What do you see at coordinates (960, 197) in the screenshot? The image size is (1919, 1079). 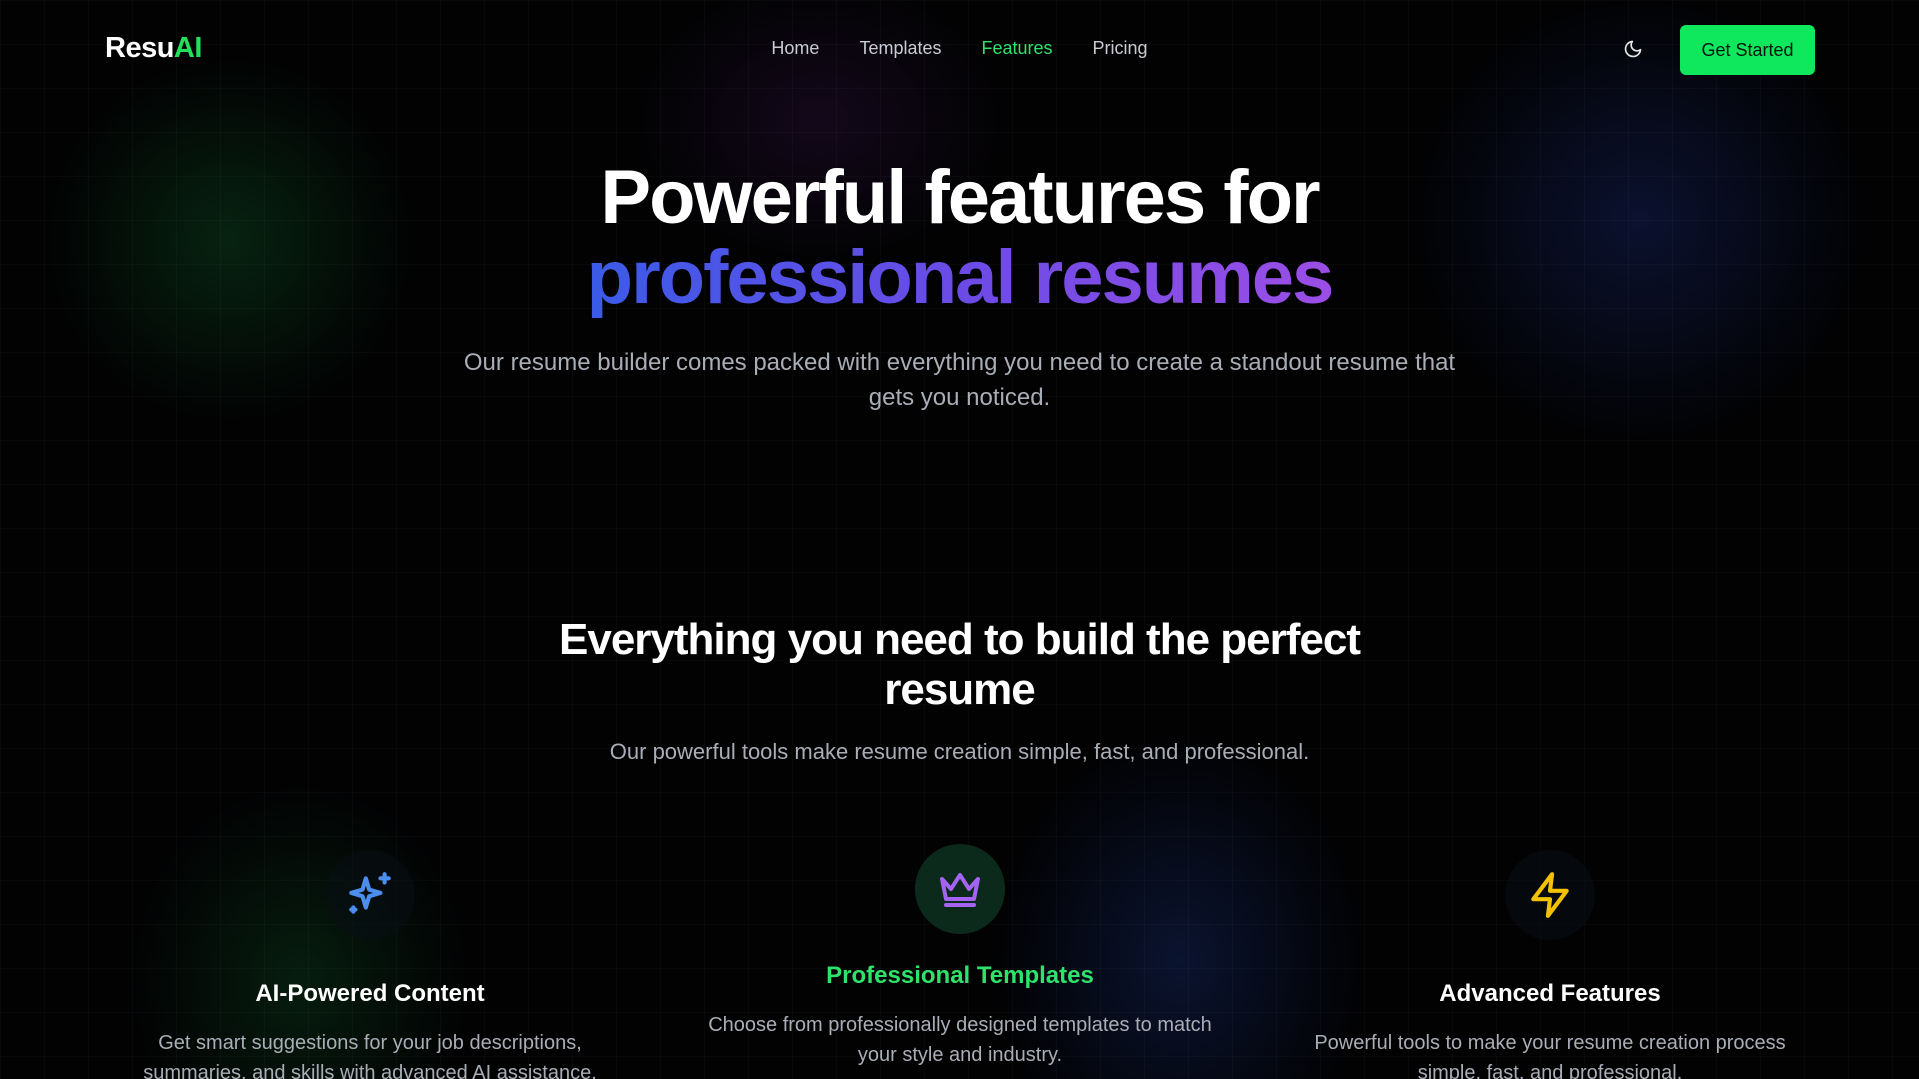 I see `hero-title-line1: Powerful features for` at bounding box center [960, 197].